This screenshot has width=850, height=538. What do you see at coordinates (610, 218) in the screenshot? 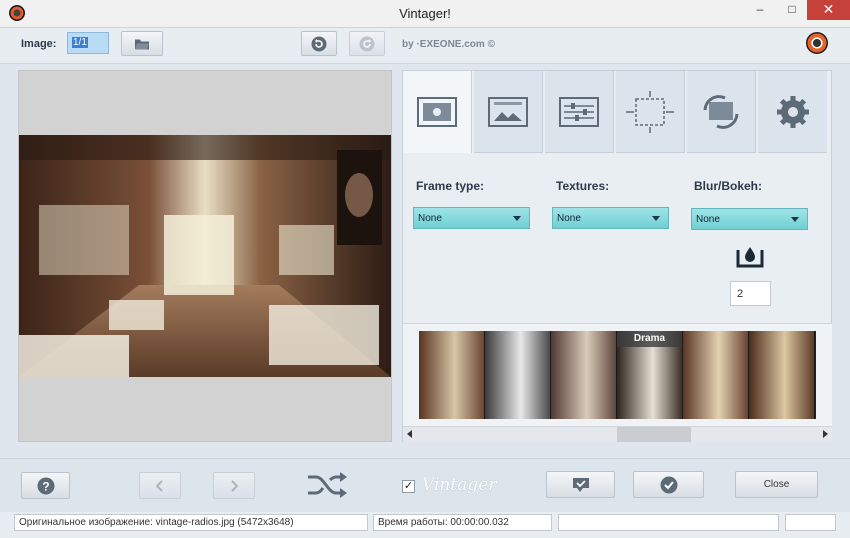
I see `textures-select: None` at bounding box center [610, 218].